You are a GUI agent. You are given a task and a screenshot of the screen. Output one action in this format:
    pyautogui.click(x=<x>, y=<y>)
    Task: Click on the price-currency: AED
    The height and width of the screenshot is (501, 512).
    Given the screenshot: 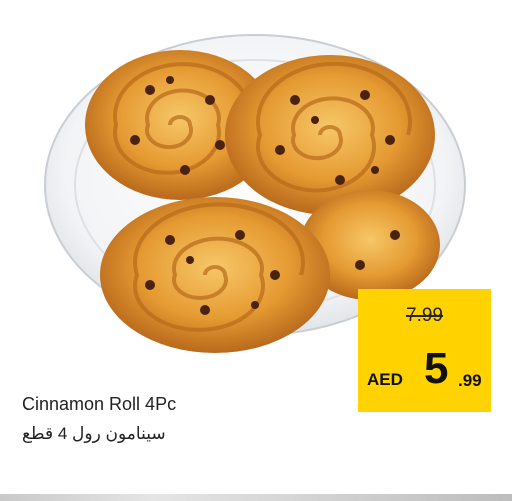 What is the action you would take?
    pyautogui.click(x=385, y=379)
    